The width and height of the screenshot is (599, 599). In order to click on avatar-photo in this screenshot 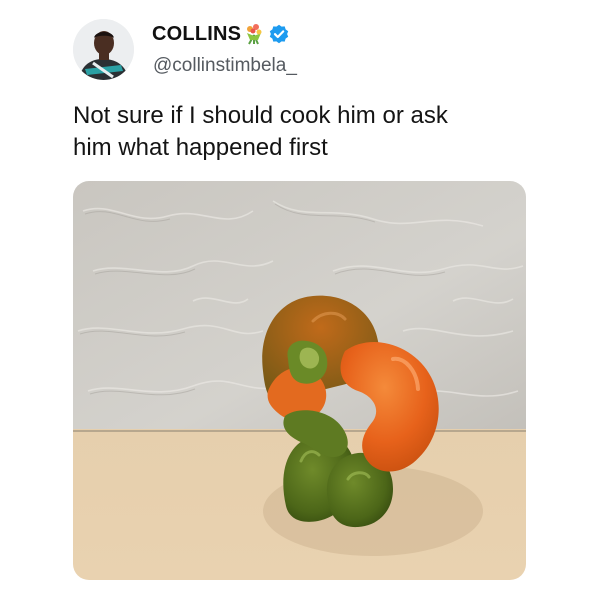, I will do `click(103, 49)`.